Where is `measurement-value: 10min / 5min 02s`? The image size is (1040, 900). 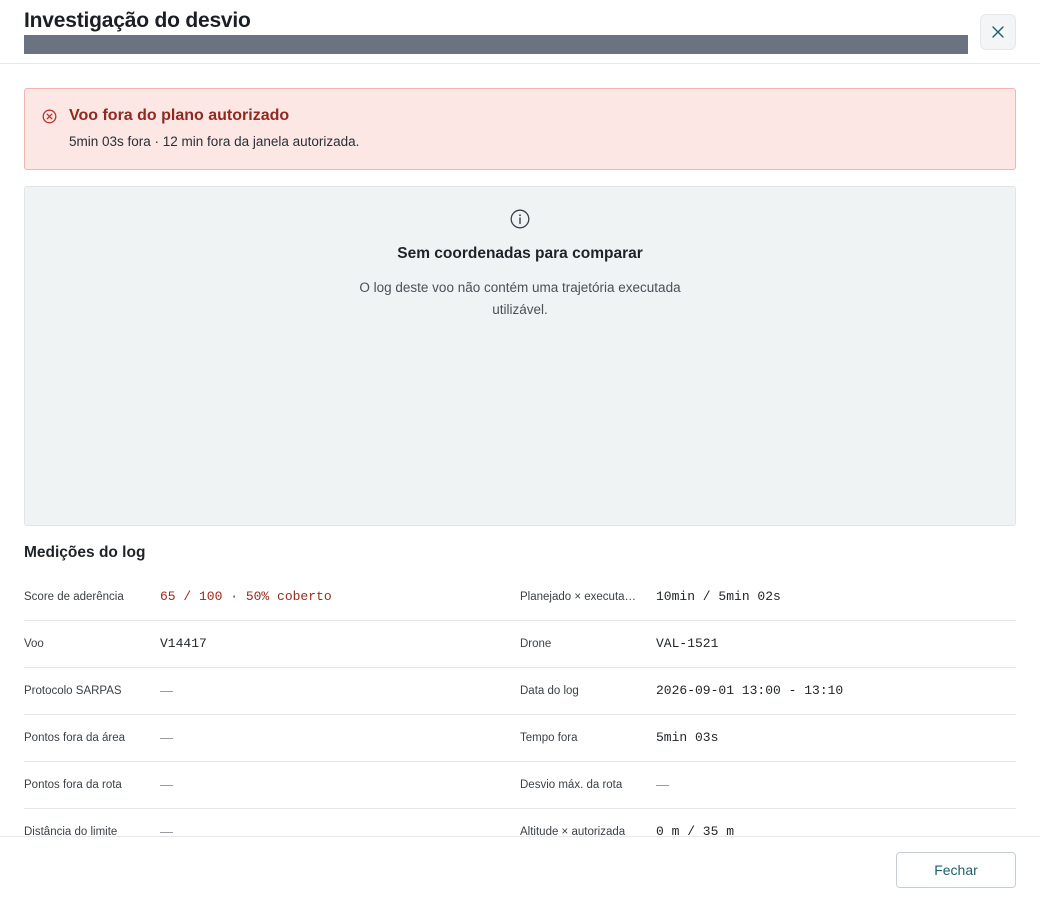
measurement-value: 10min / 5min 02s is located at coordinates (718, 596).